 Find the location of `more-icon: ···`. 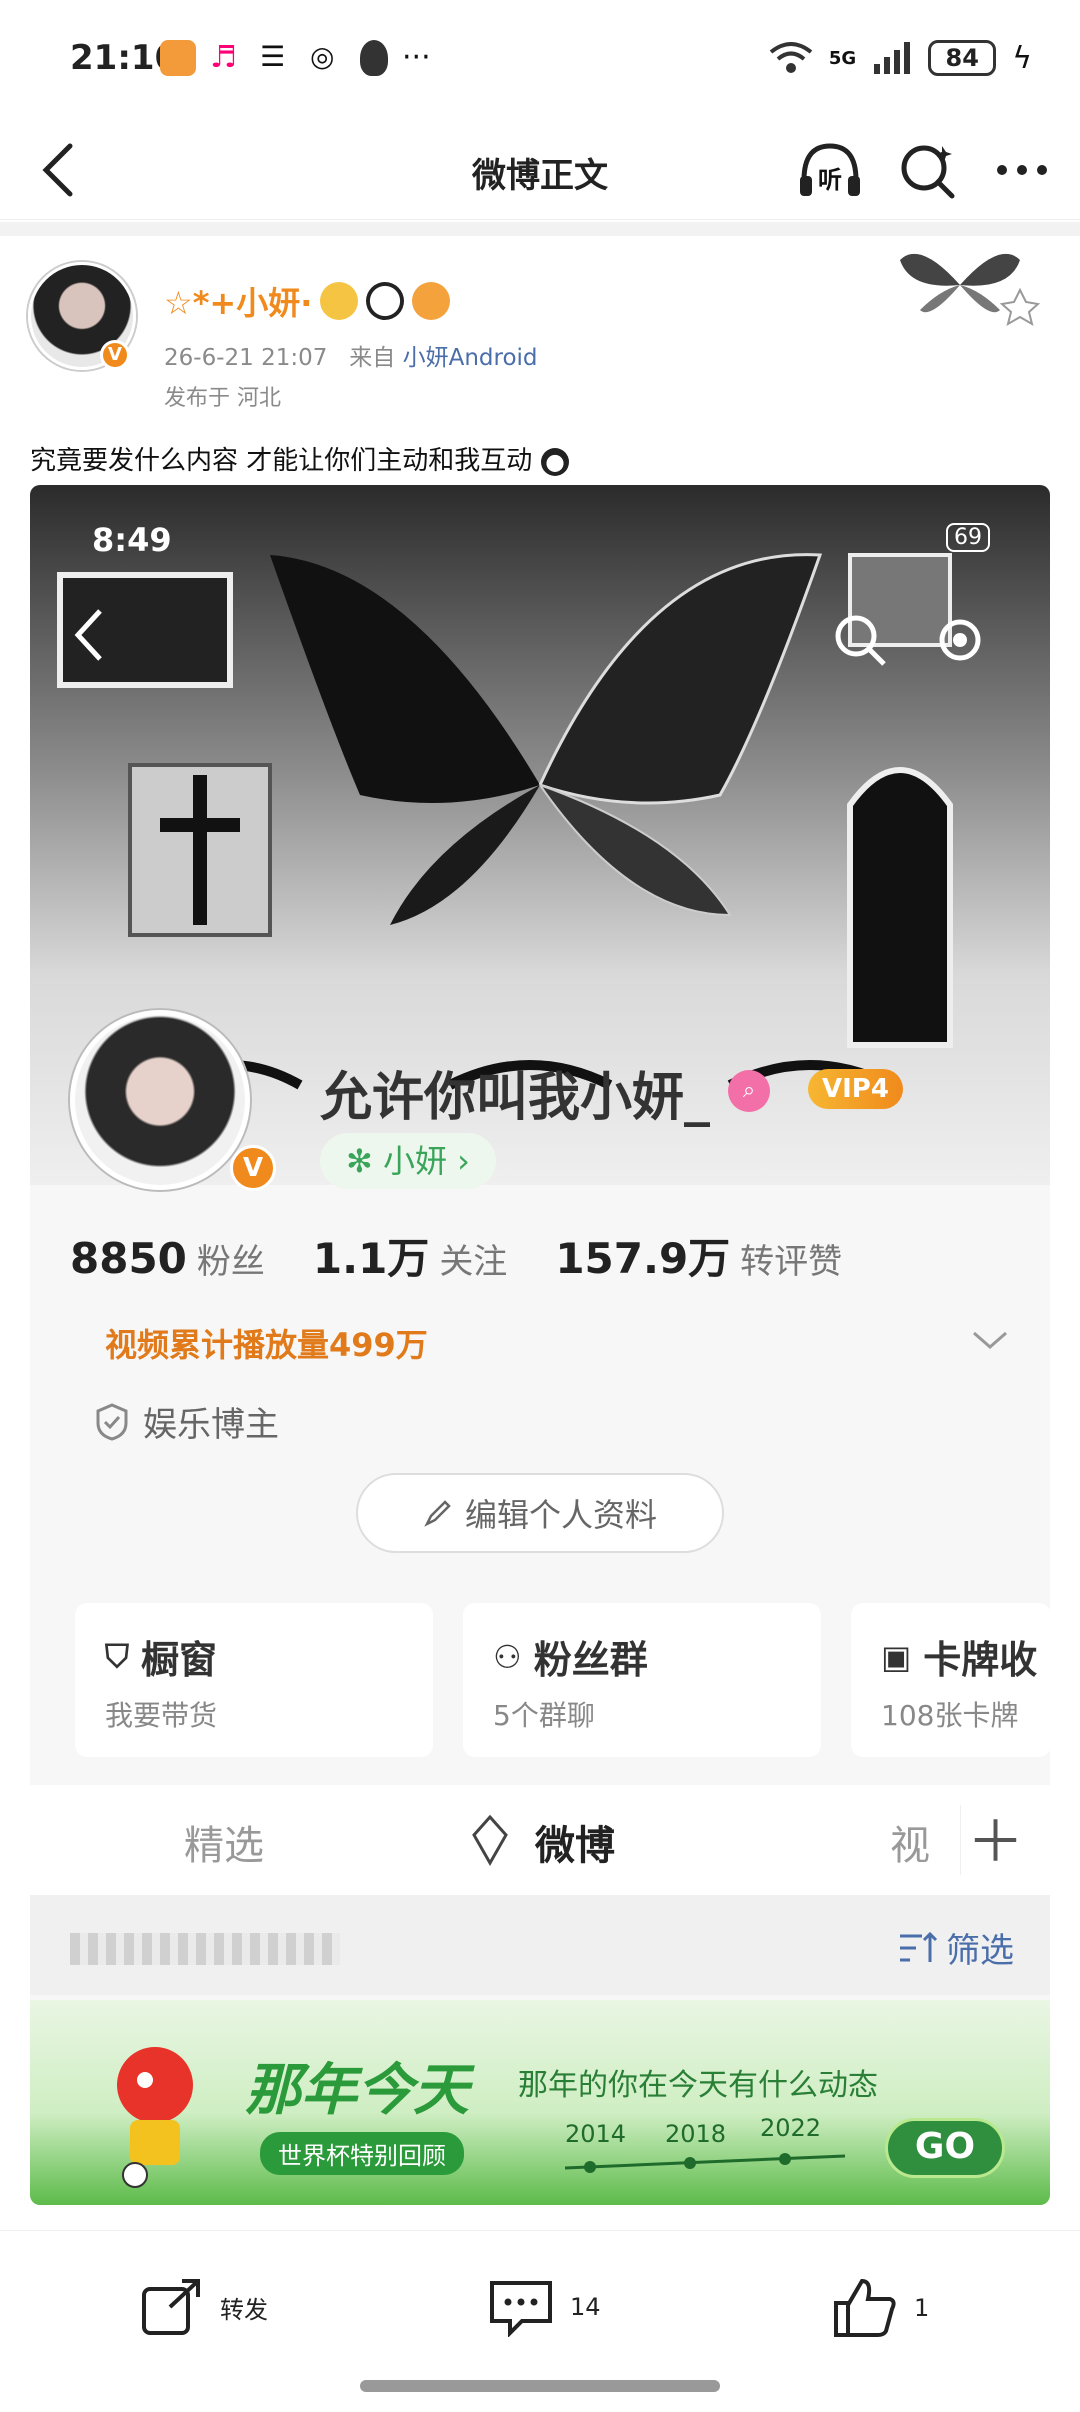

more-icon: ··· is located at coordinates (416, 57).